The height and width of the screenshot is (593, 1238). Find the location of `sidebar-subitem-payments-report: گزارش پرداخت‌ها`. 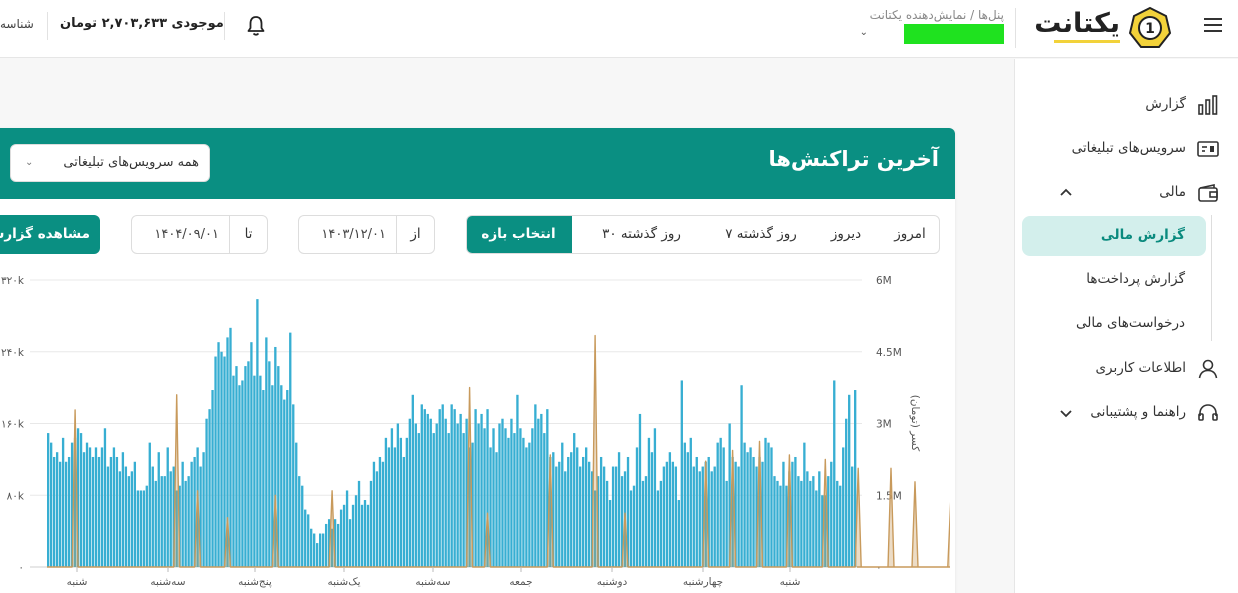

sidebar-subitem-payments-report: گزارش پرداخت‌ها is located at coordinates (1114, 280).